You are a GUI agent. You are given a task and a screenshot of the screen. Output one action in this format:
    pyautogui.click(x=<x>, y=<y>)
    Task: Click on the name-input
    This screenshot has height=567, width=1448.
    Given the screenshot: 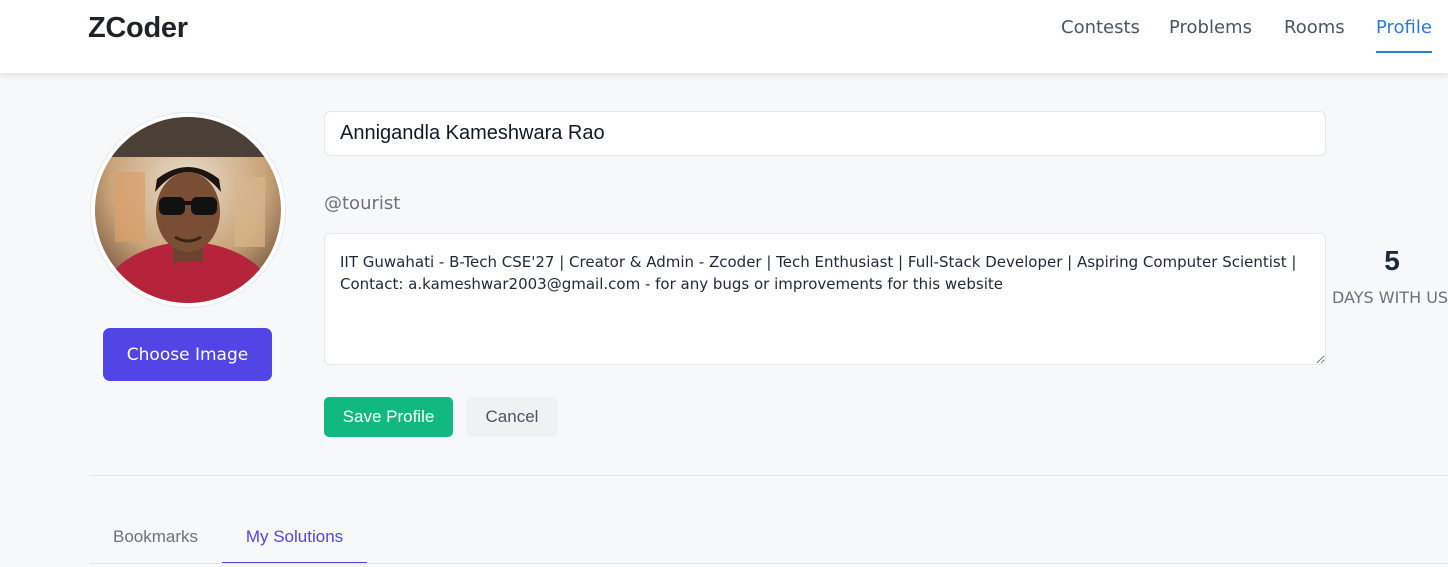 What is the action you would take?
    pyautogui.click(x=825, y=133)
    